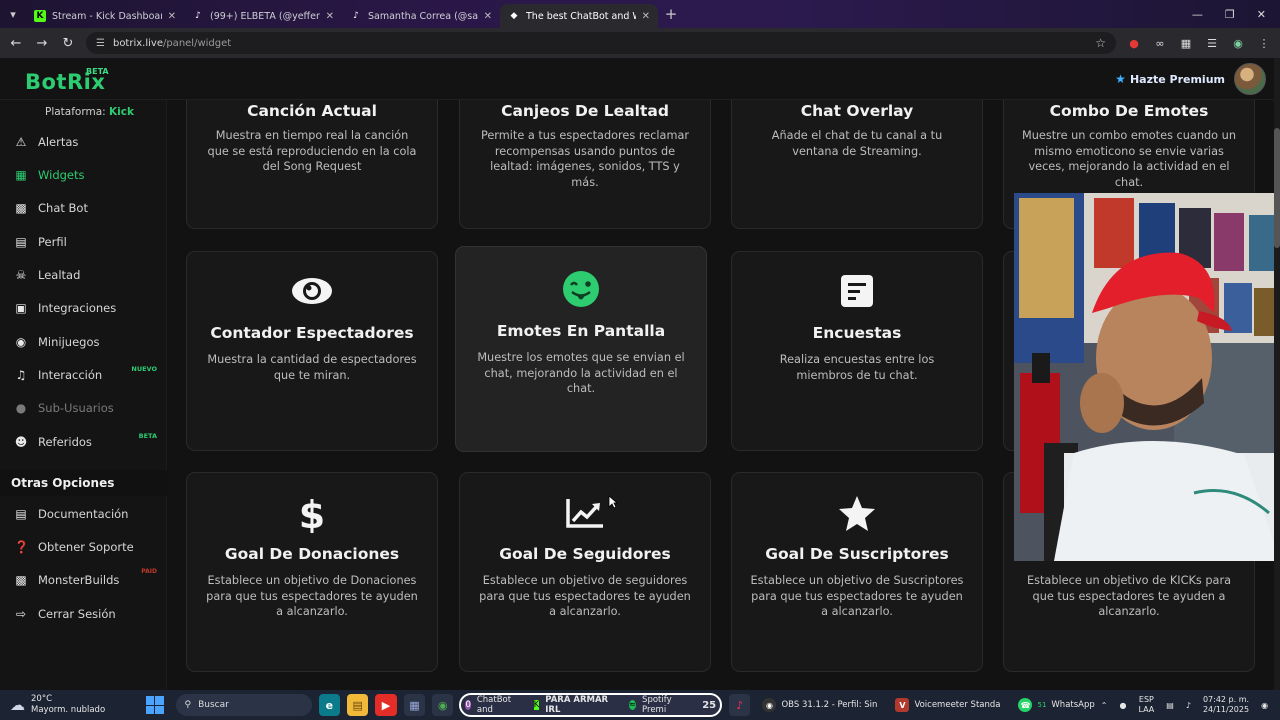 This screenshot has height=720, width=1280. I want to click on extensions-puzzle-icon: ▦, so click(1186, 43).